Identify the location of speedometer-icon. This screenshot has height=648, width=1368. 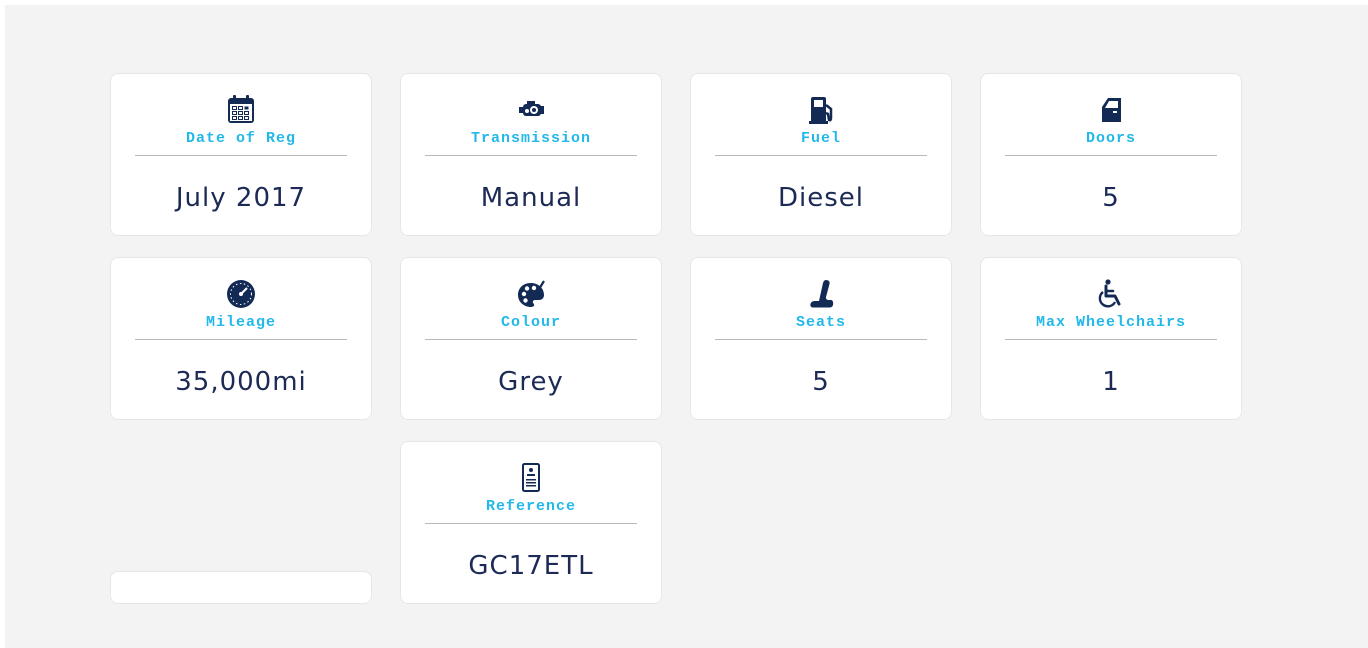
(241, 294).